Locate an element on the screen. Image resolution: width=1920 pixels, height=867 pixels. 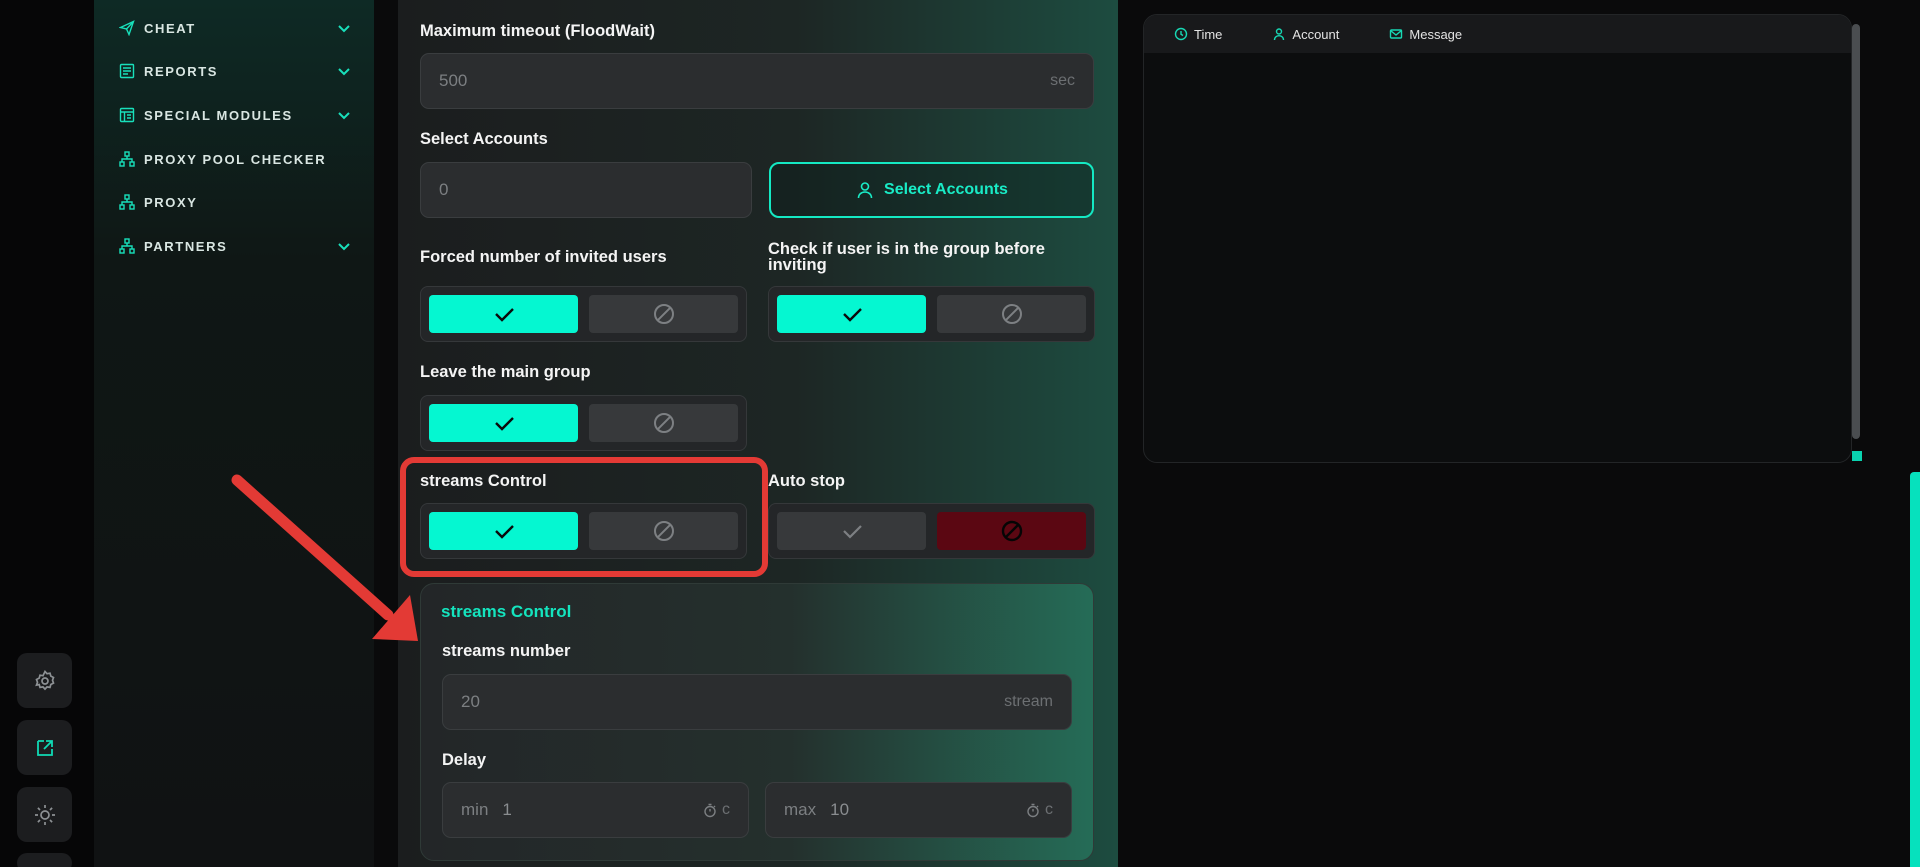
sidebar-item-label: SPECIAL MODULES is located at coordinates (218, 115).